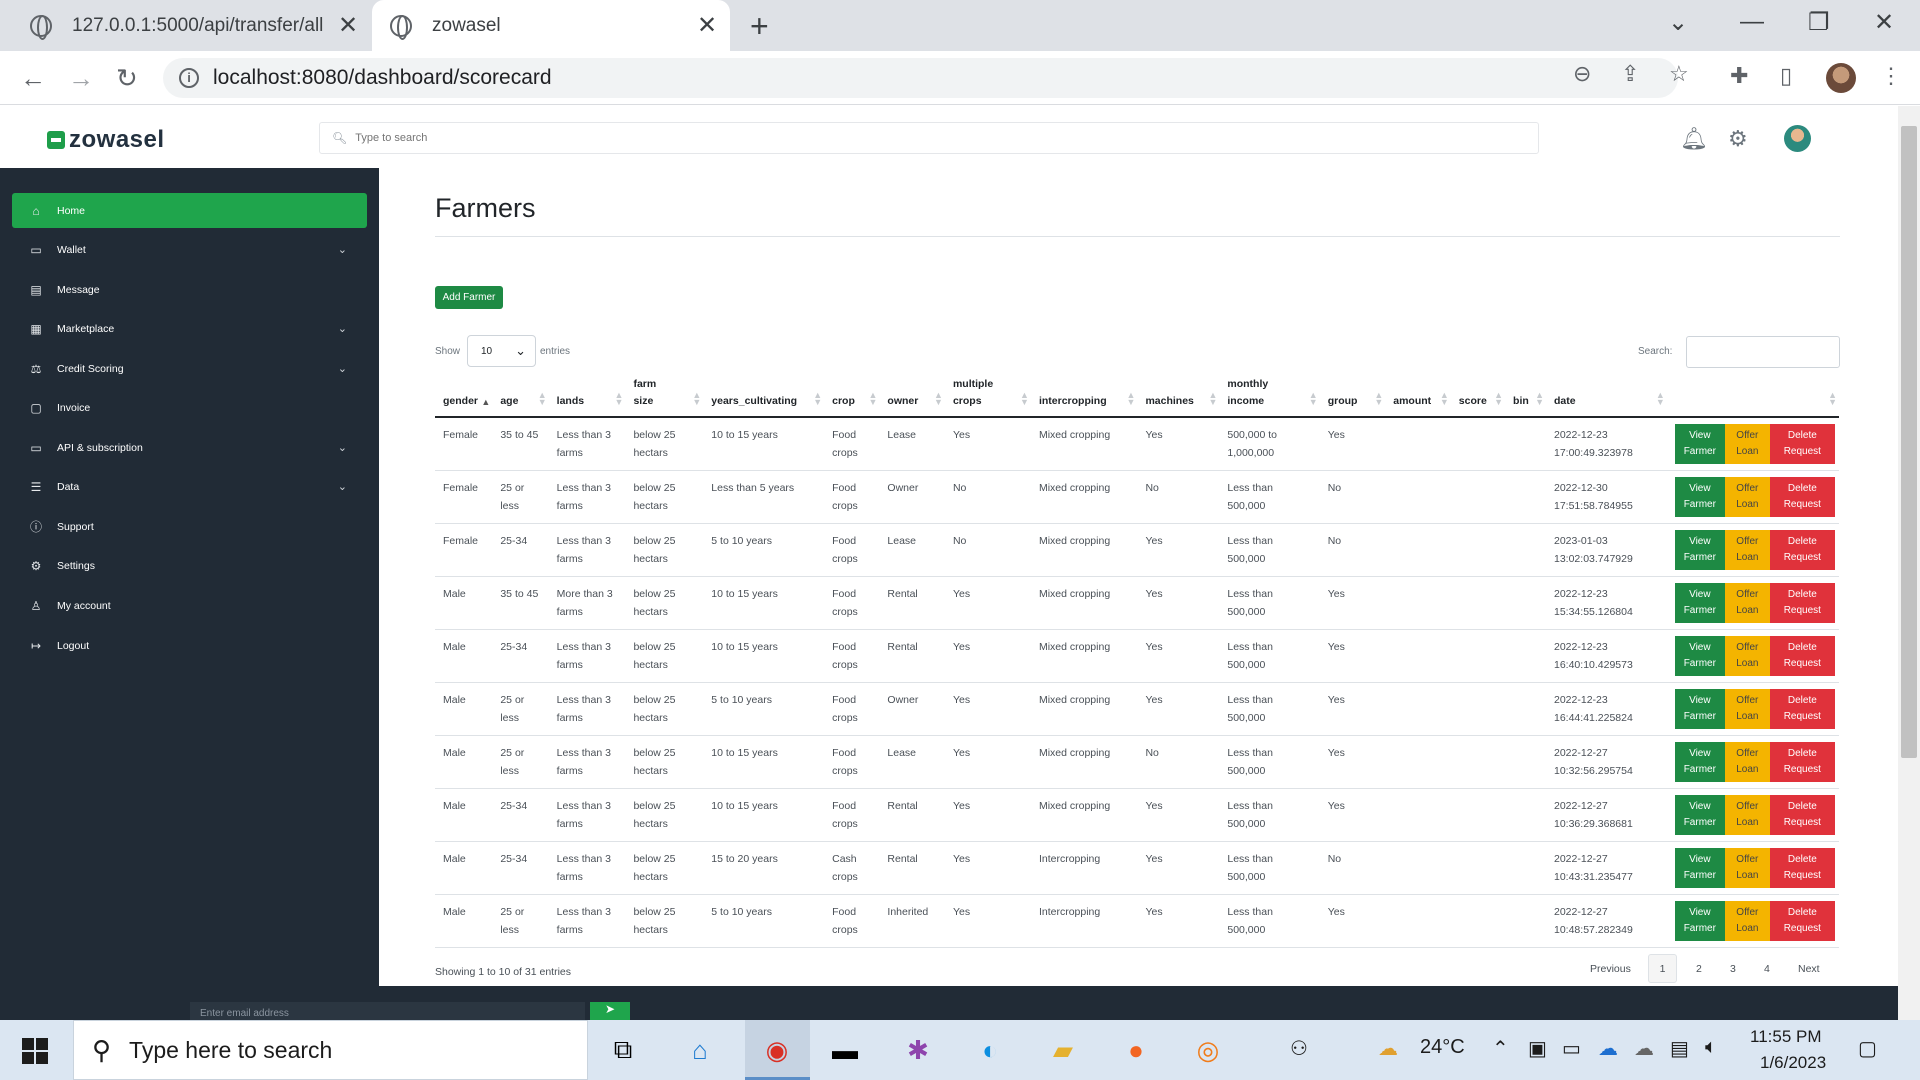 This screenshot has width=1920, height=1080. Describe the element at coordinates (905, 138) in the screenshot. I see `app-search-input` at that location.